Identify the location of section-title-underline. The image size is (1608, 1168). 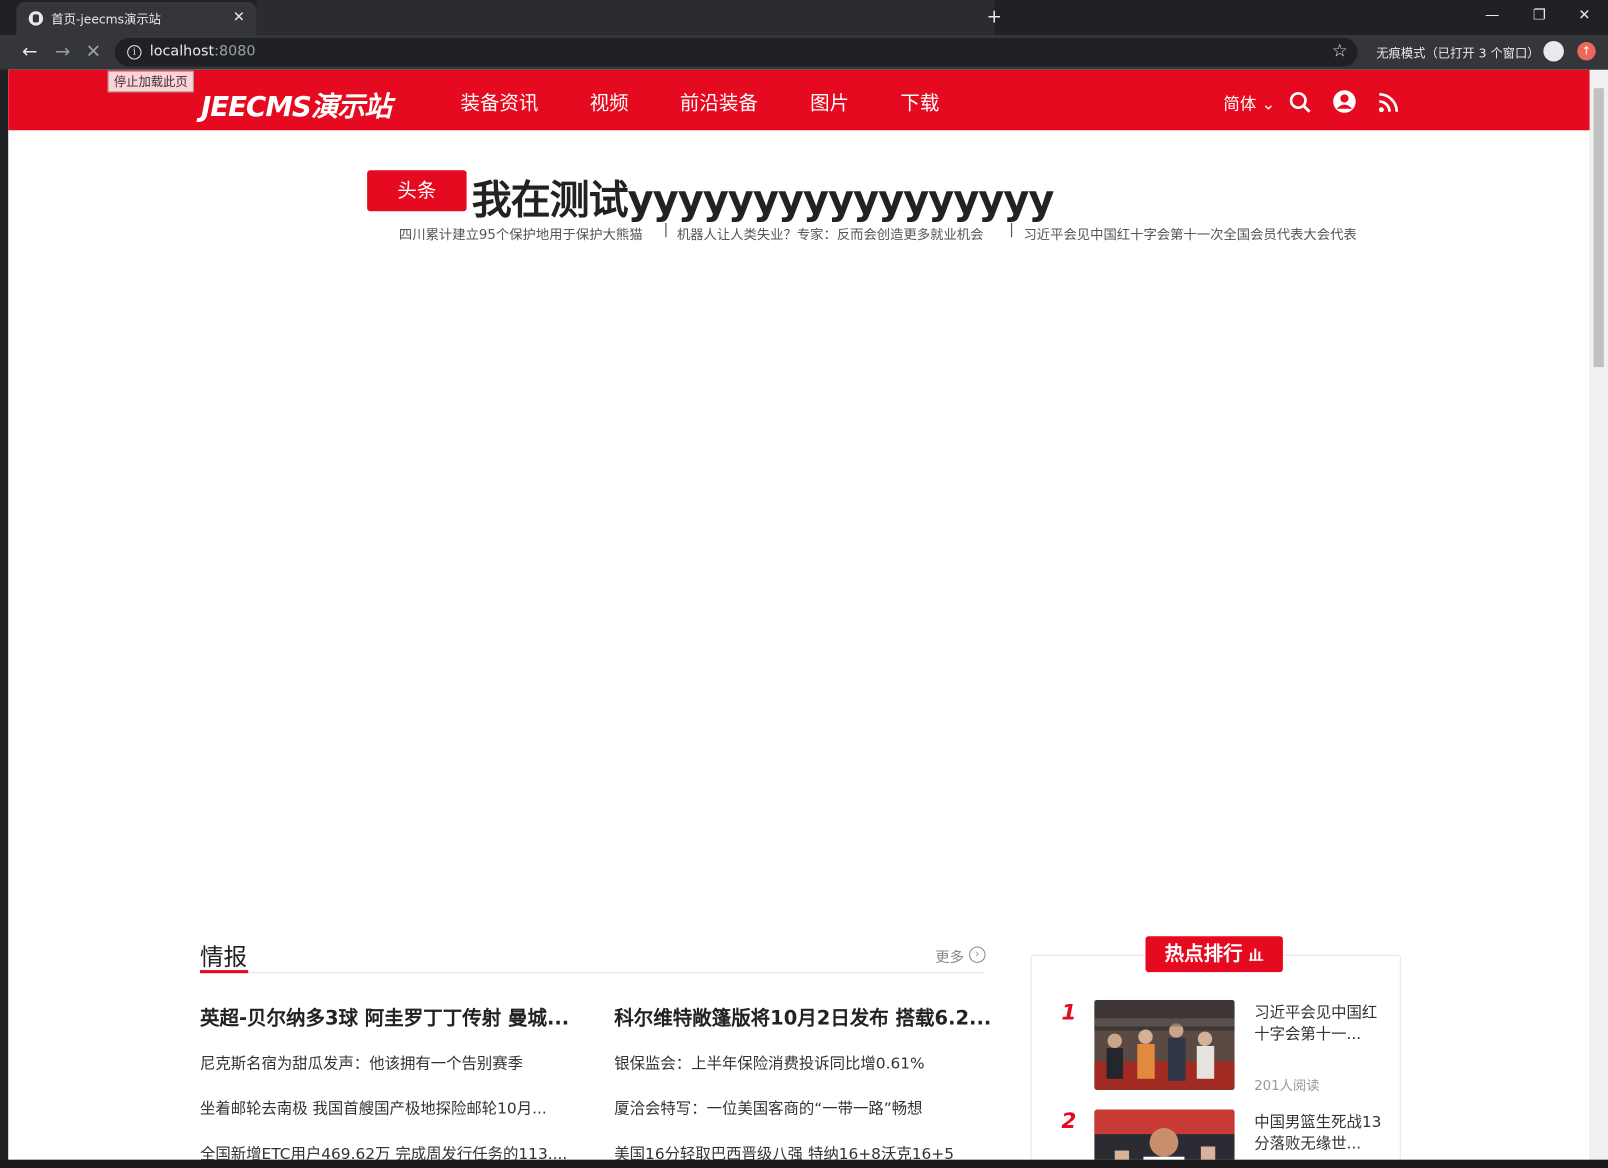
(224, 972).